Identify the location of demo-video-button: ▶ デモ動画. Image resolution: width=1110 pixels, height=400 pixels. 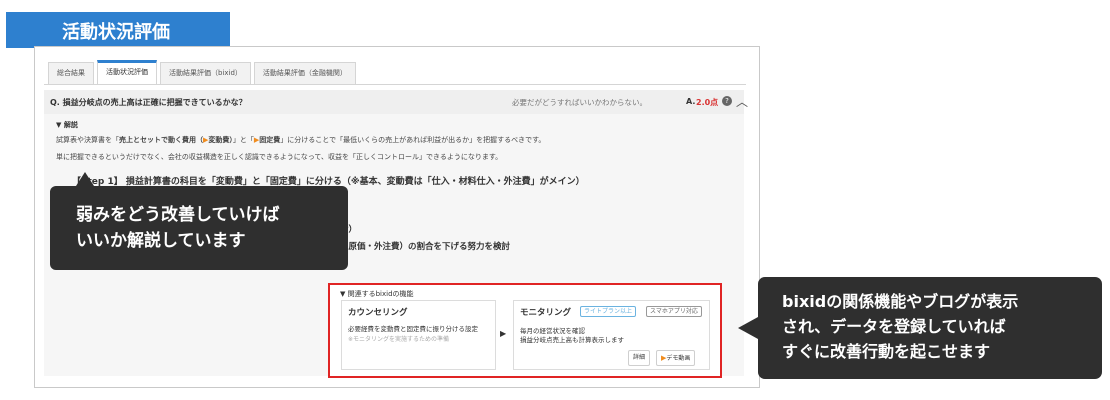
(676, 358).